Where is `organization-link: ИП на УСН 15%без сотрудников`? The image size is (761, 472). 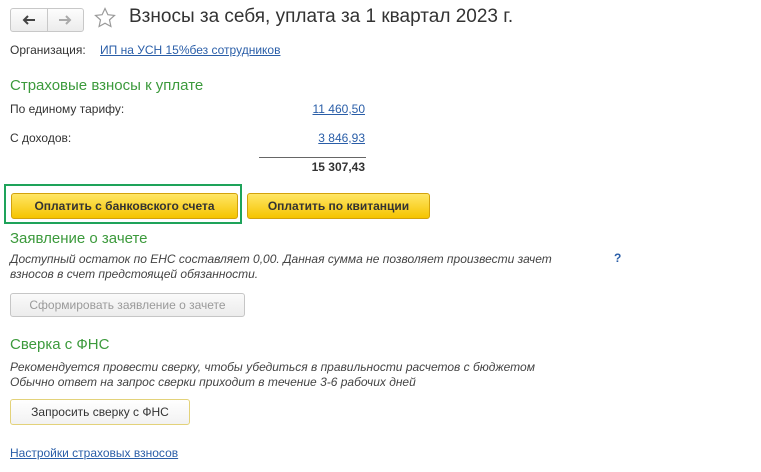
organization-link: ИП на УСН 15%без сотрудников is located at coordinates (190, 50).